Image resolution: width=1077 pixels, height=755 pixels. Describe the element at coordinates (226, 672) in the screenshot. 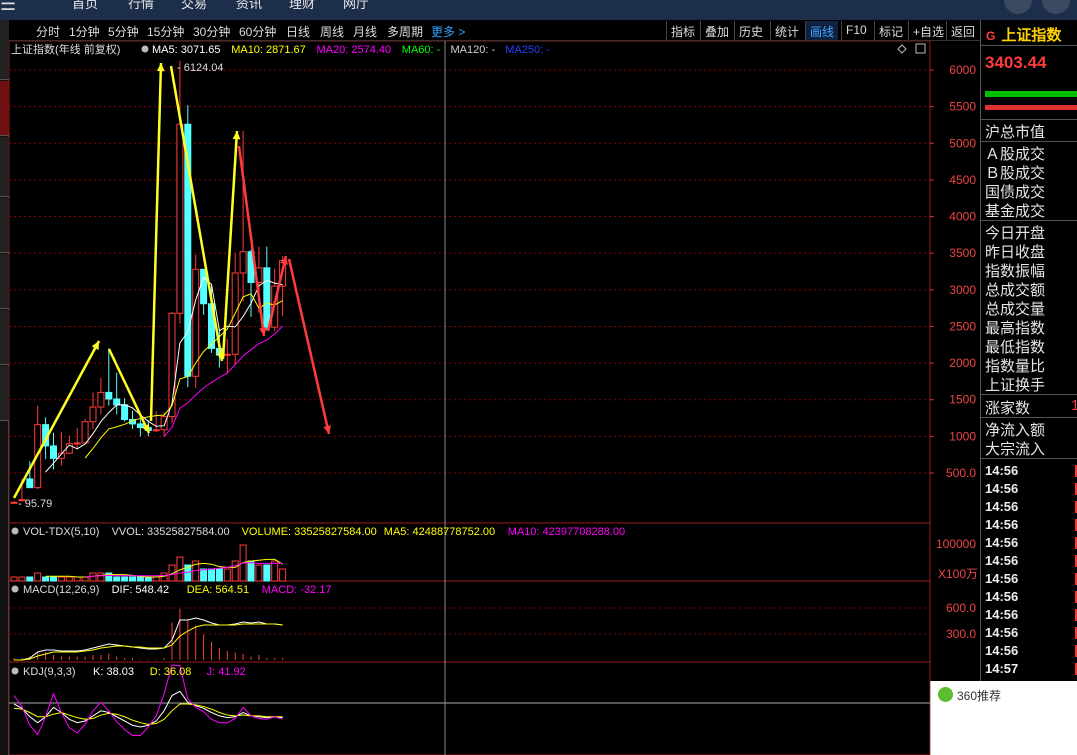

I see `kdj-value: J: 41.92` at that location.